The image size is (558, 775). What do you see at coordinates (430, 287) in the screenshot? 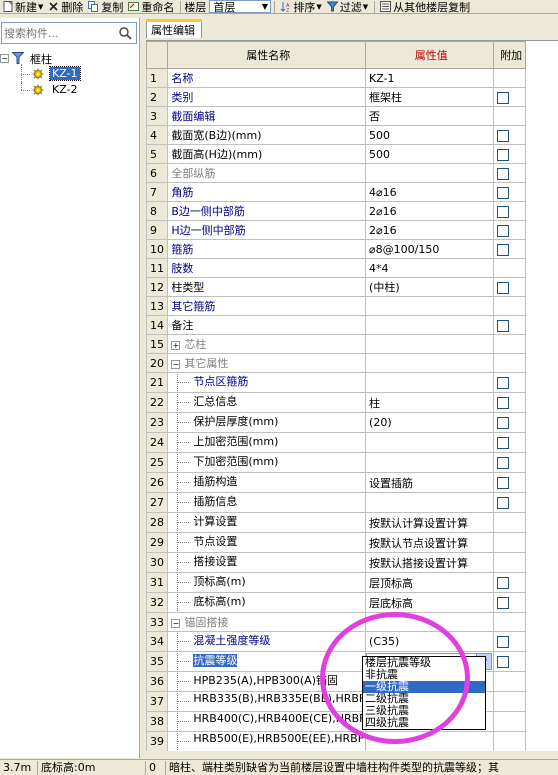
I see `property-value-cell: (中柱)` at bounding box center [430, 287].